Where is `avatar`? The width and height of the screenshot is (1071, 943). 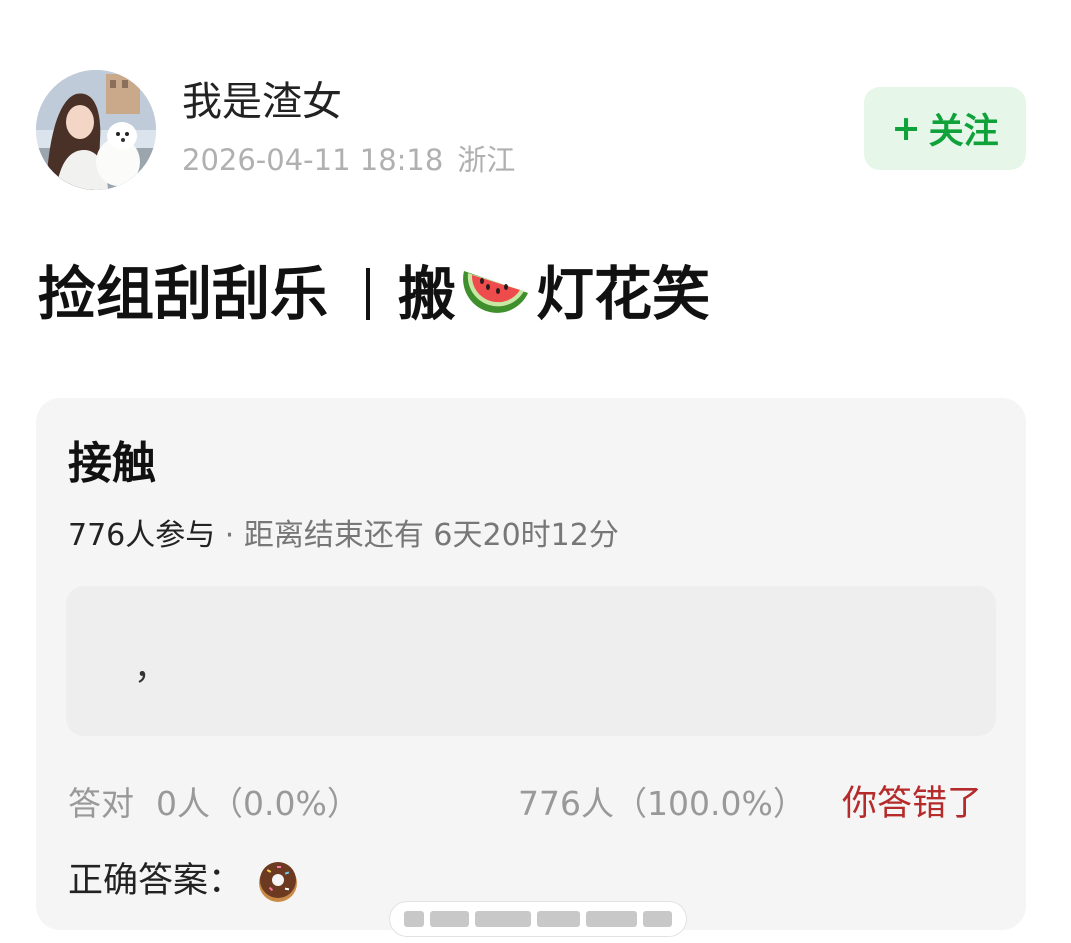
avatar is located at coordinates (96, 130).